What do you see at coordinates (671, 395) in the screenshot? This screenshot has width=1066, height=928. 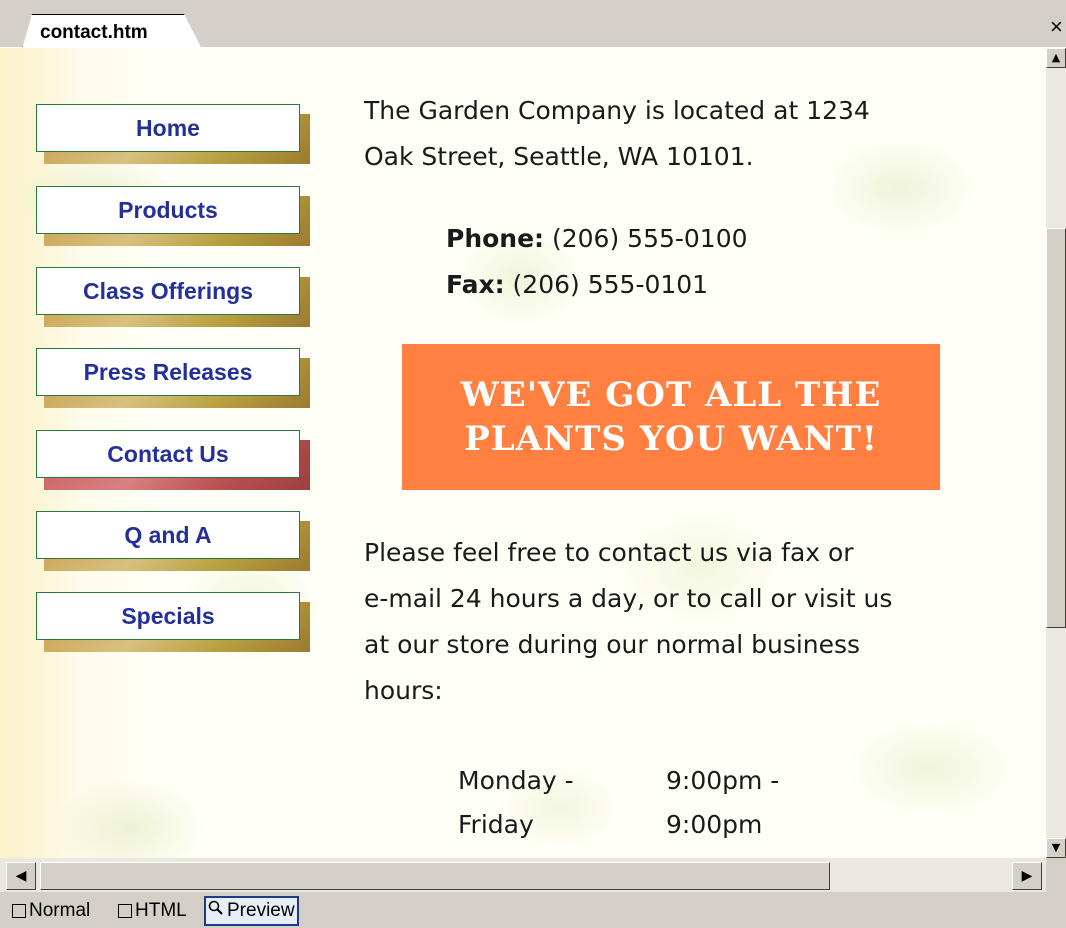 I see `banner-line: WE'VE GOT ALL THE` at bounding box center [671, 395].